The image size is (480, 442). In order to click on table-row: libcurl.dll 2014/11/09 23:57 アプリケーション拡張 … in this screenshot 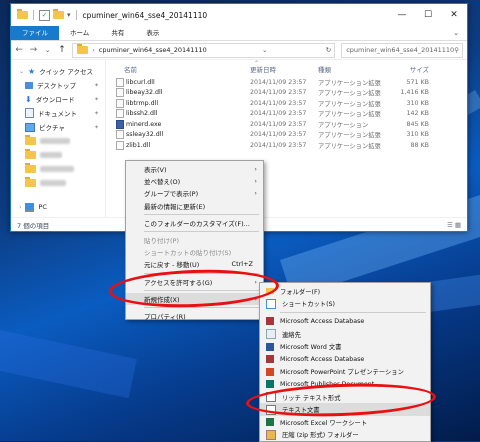, I will do `click(286, 82)`.